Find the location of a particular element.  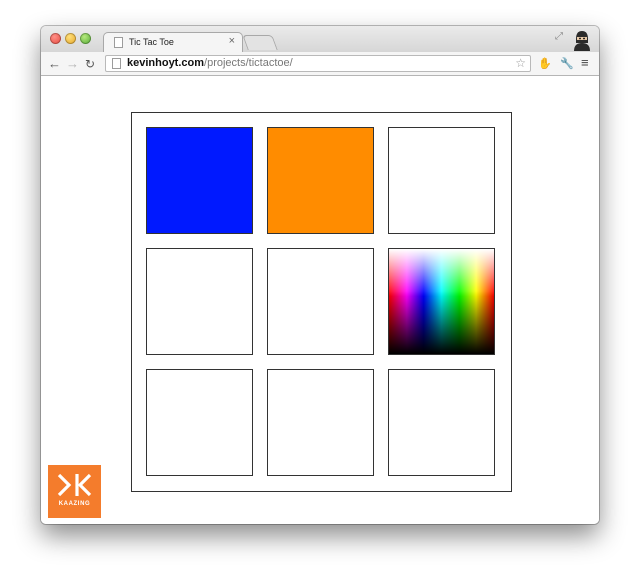

title-bar: Tic Tac Toe × ⤢ is located at coordinates (320, 40).